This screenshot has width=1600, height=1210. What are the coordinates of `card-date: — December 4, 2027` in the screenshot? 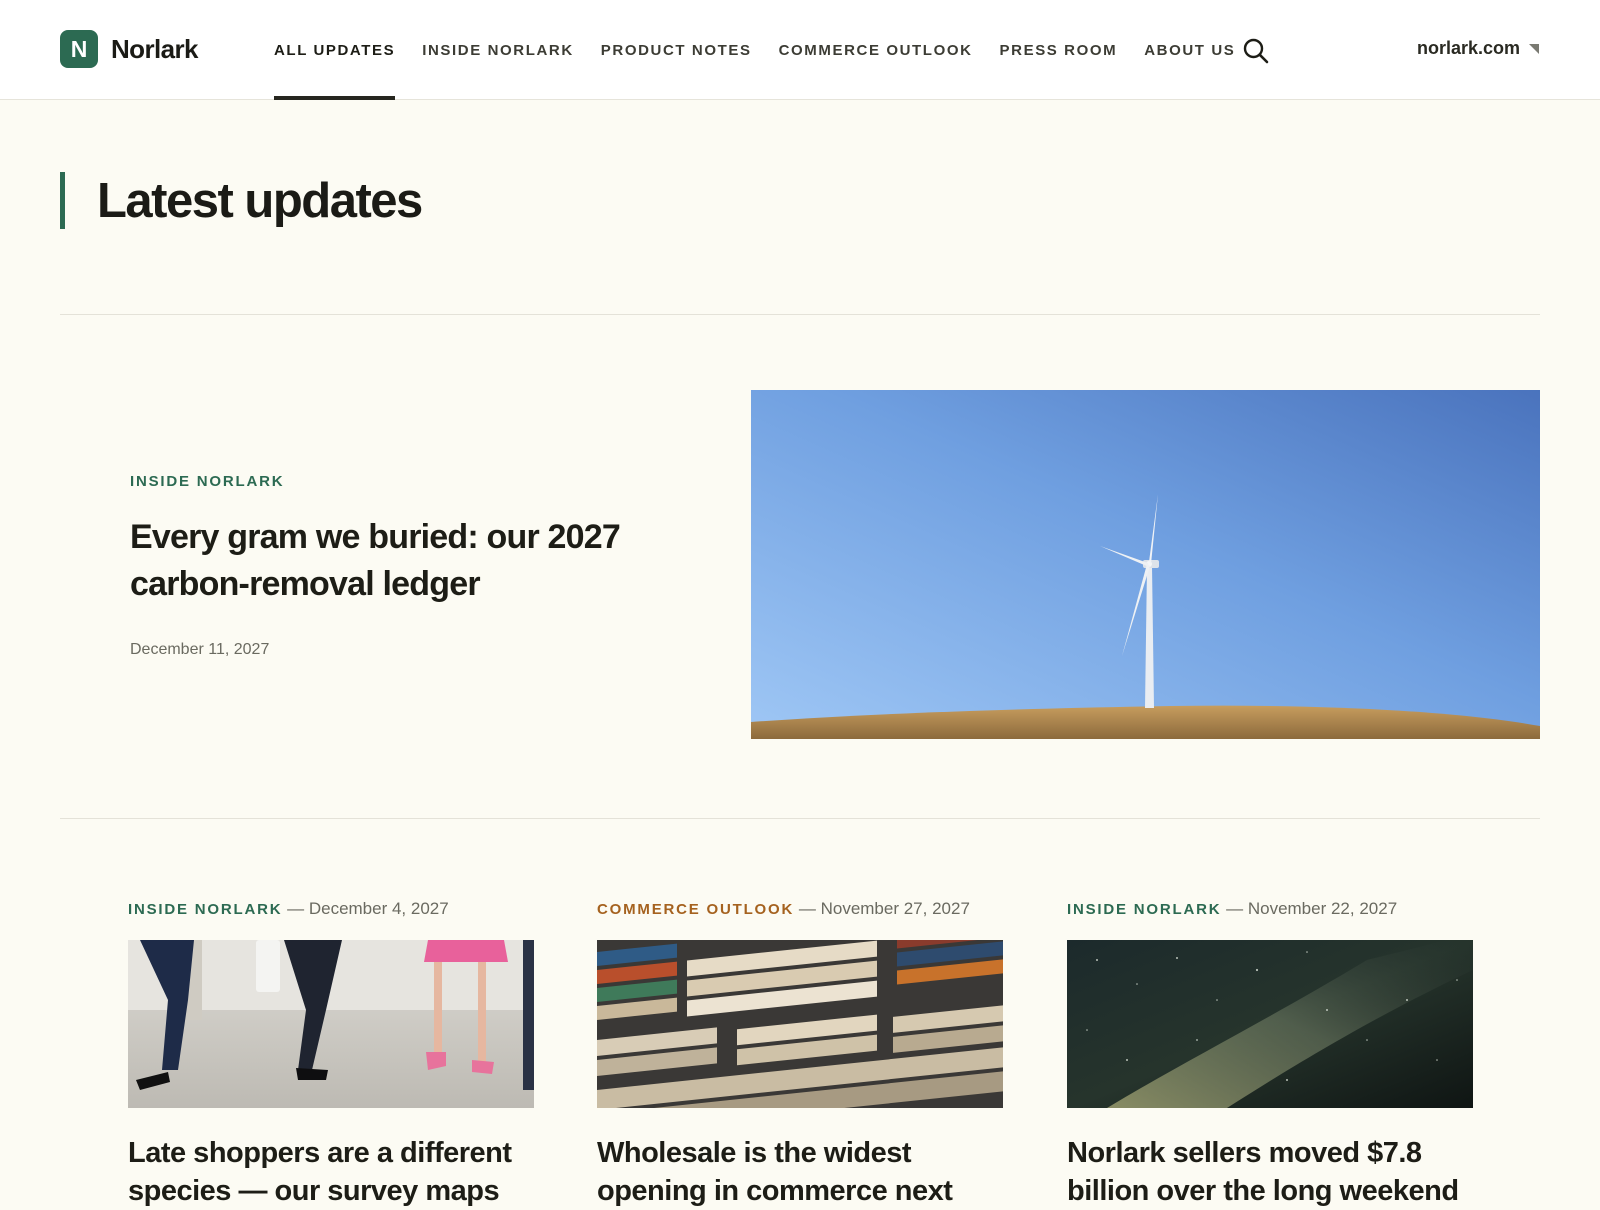 It's located at (368, 908).